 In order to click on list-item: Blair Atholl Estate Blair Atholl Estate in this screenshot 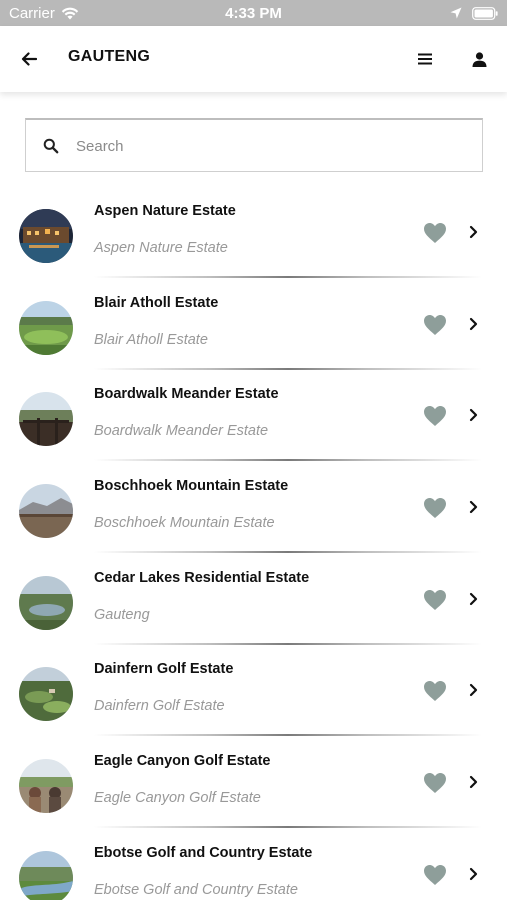, I will do `click(253, 324)`.